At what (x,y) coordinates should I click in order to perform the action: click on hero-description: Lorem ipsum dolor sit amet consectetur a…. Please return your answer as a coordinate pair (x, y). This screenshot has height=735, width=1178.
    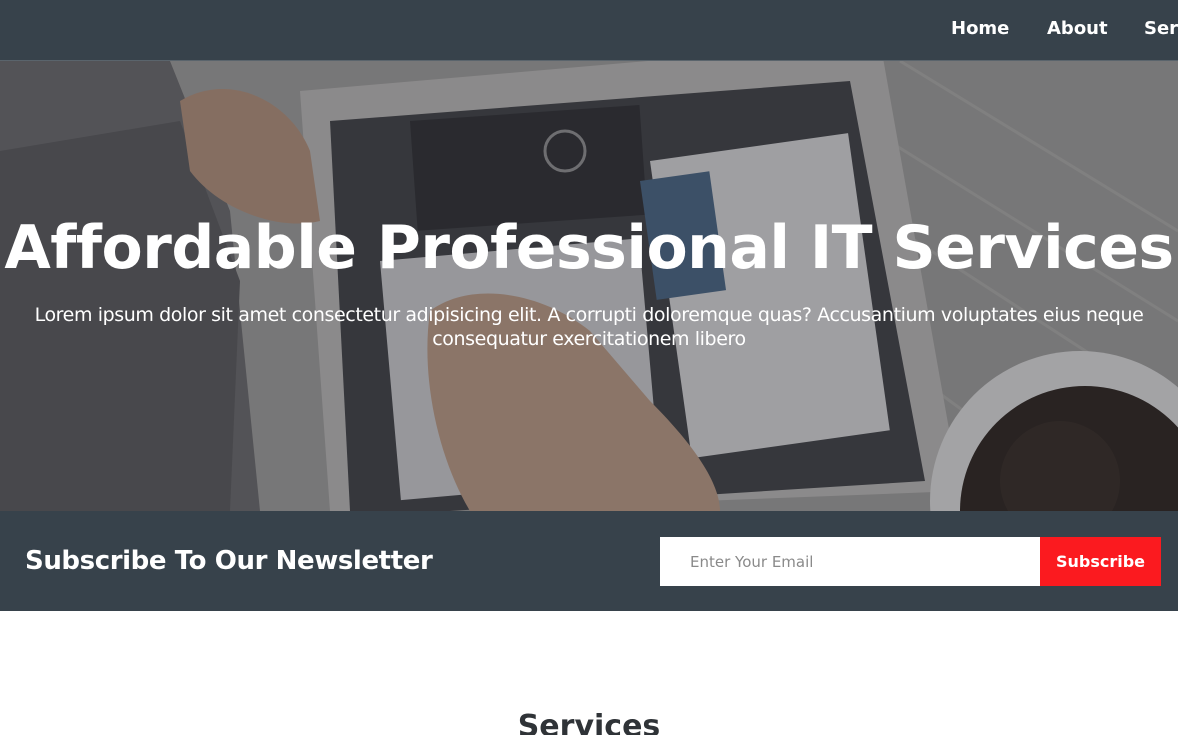
    Looking at the image, I should click on (589, 327).